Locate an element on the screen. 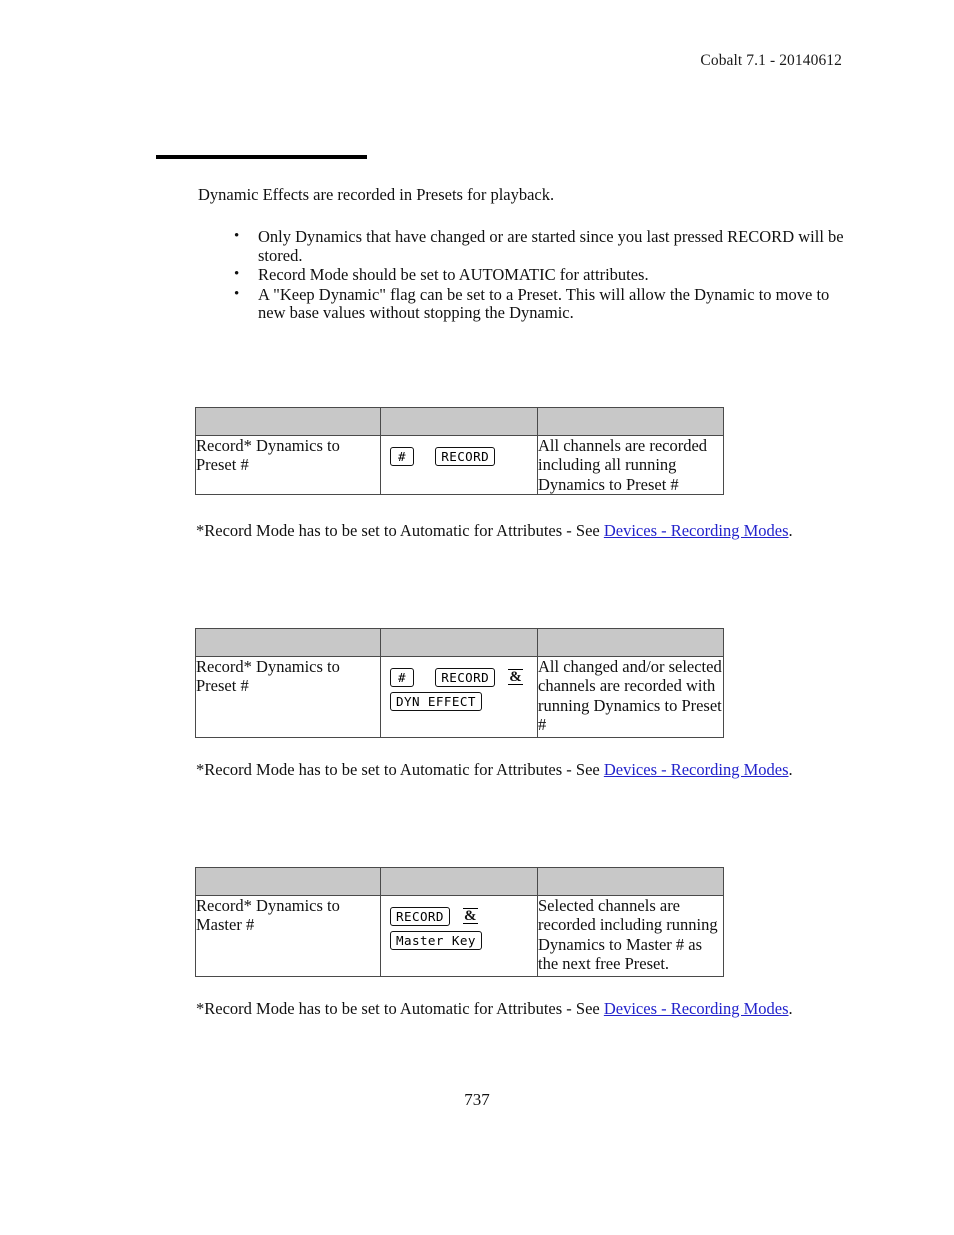 This screenshot has width=954, height=1235. key-sequence-line: # RECORD is located at coordinates (459, 455).